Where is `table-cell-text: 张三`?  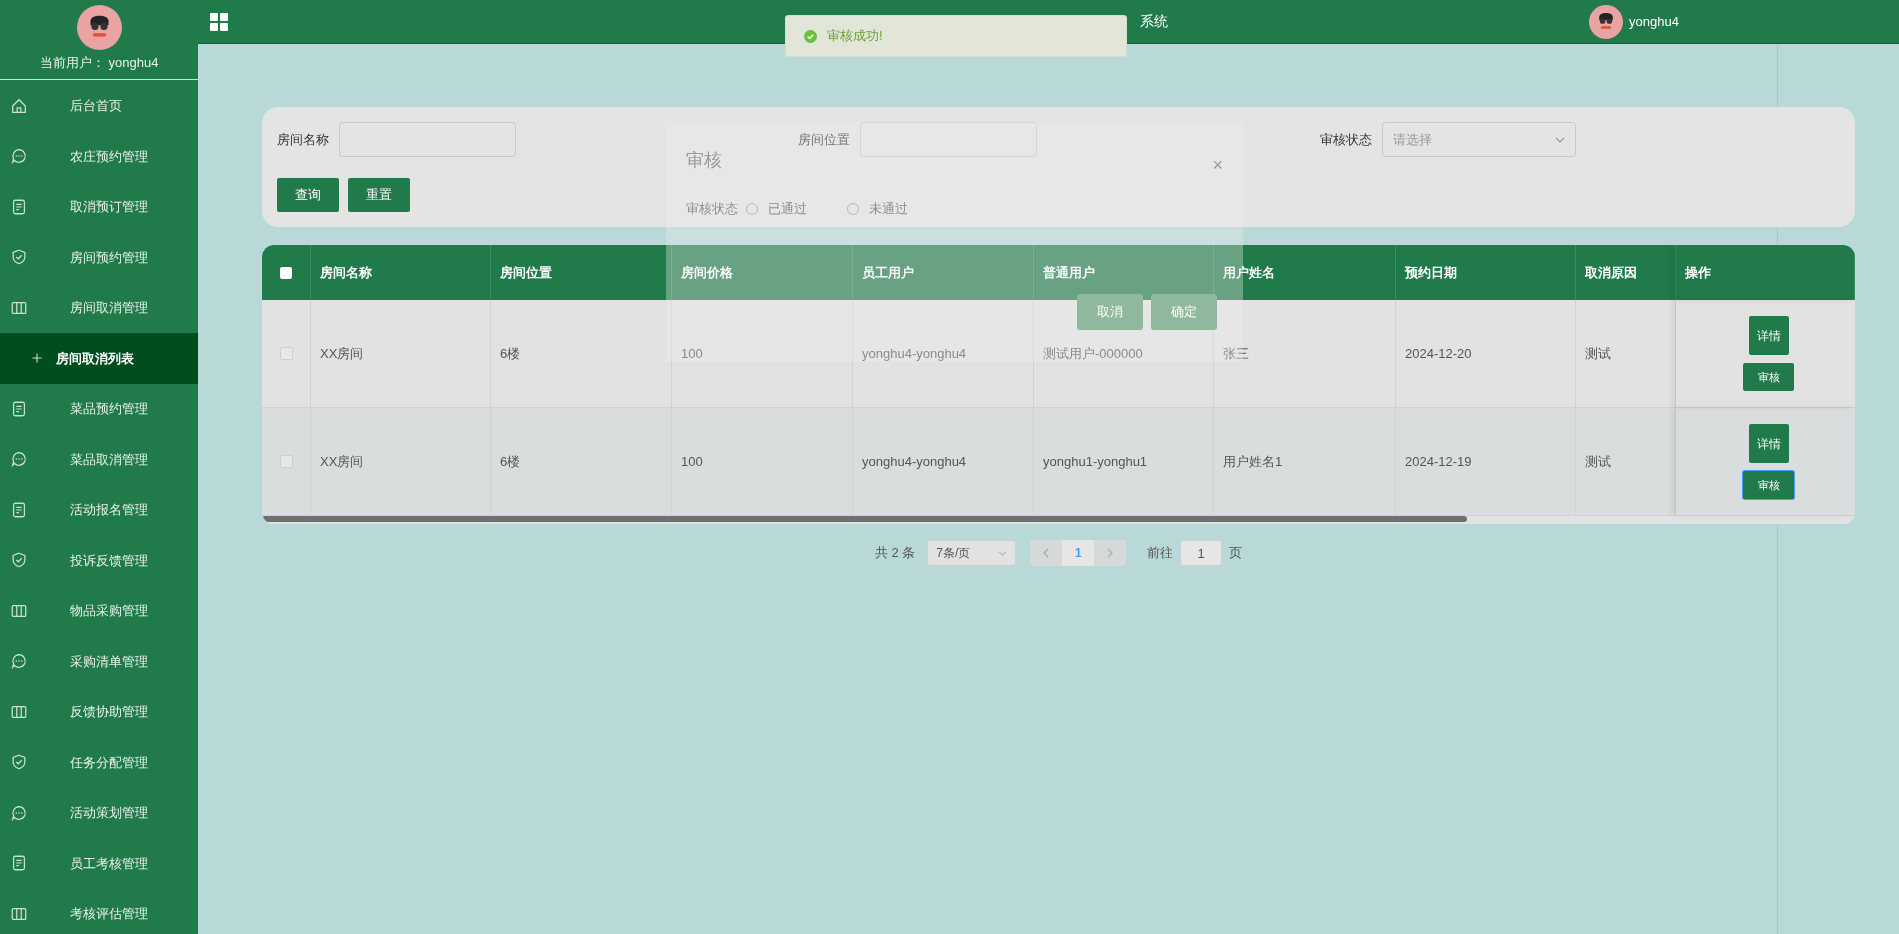 table-cell-text: 张三 is located at coordinates (1236, 353).